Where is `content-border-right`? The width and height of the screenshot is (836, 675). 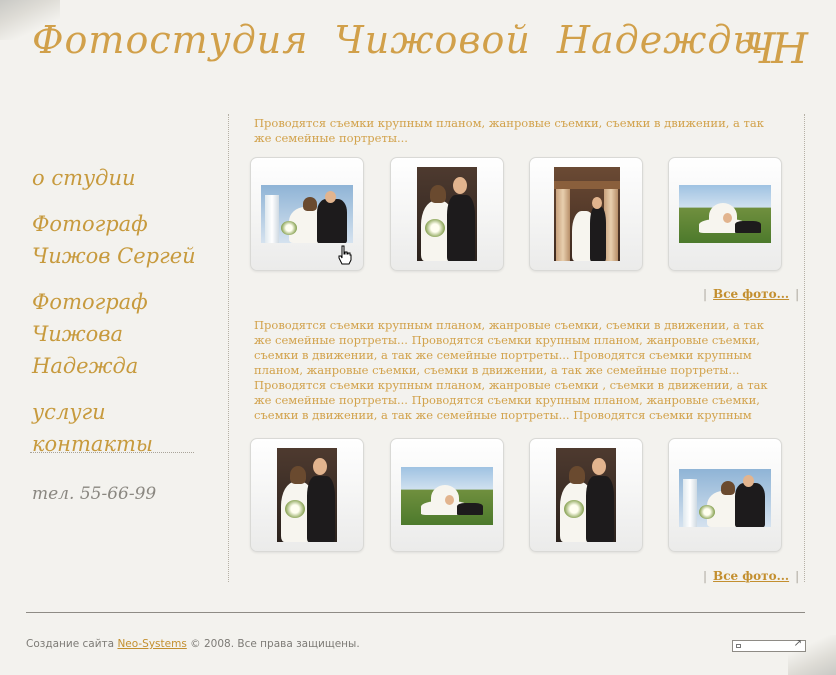 content-border-right is located at coordinates (804, 348).